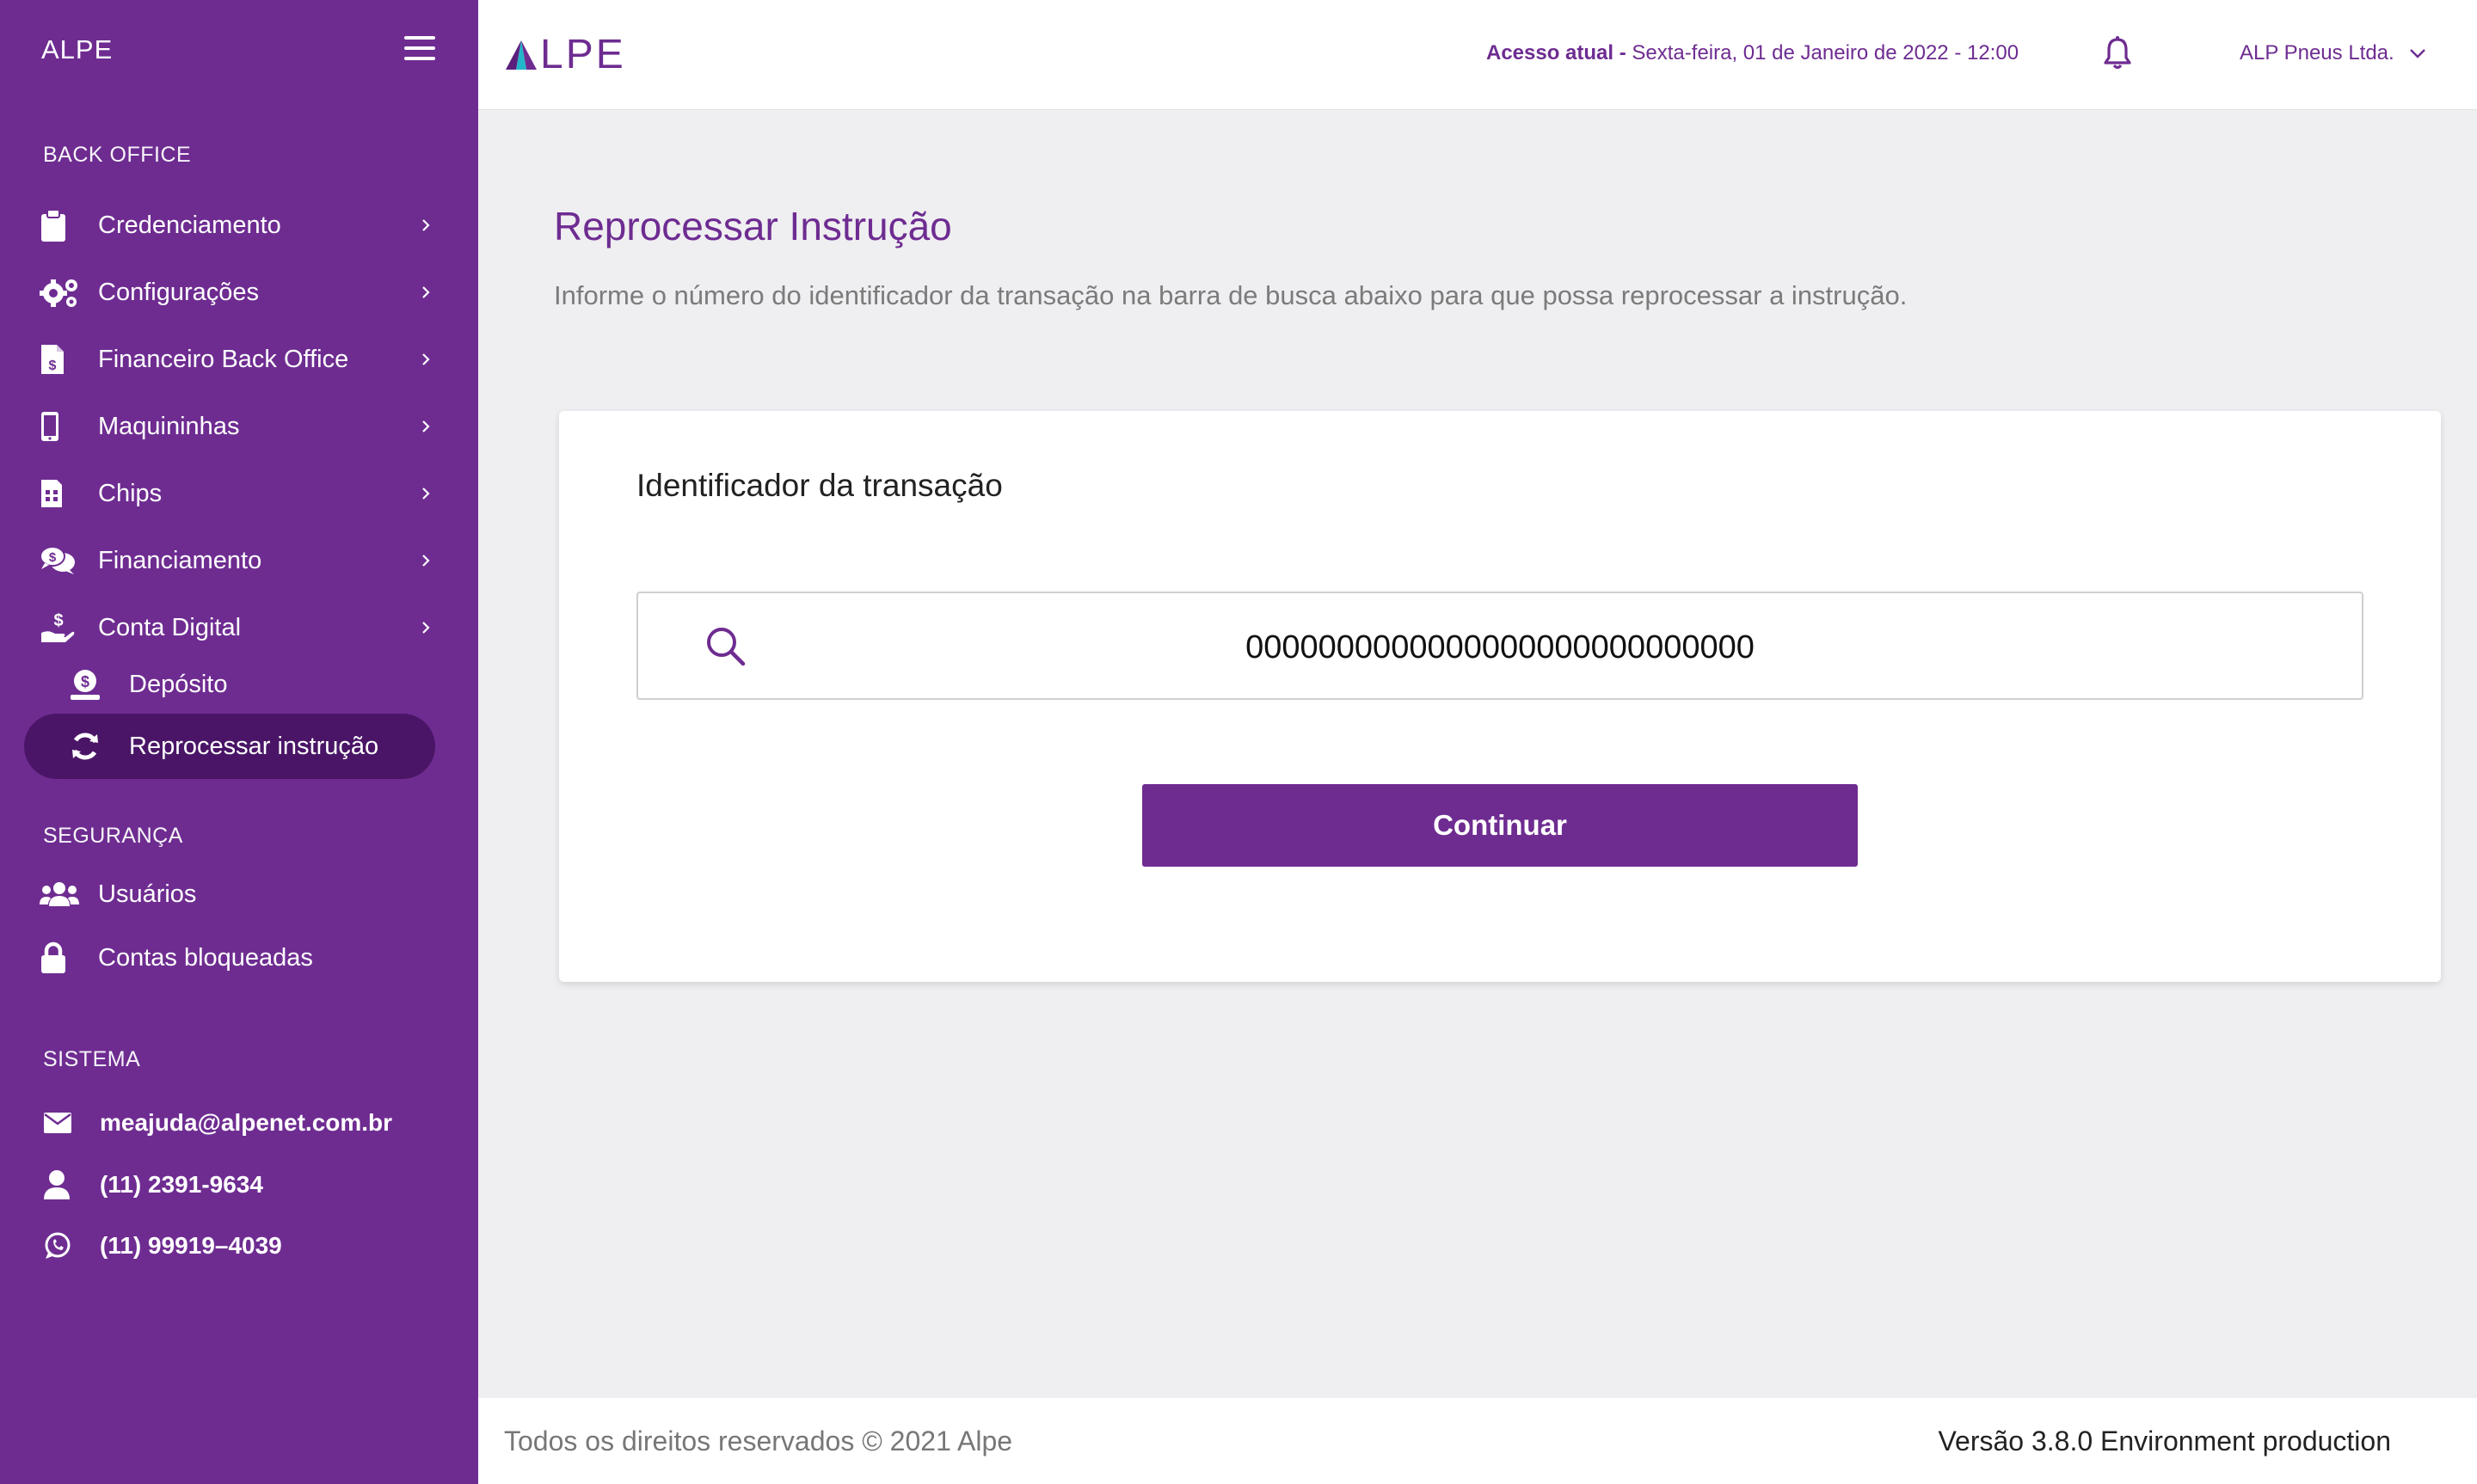  Describe the element at coordinates (61, 426) in the screenshot. I see `mobile-icon` at that location.